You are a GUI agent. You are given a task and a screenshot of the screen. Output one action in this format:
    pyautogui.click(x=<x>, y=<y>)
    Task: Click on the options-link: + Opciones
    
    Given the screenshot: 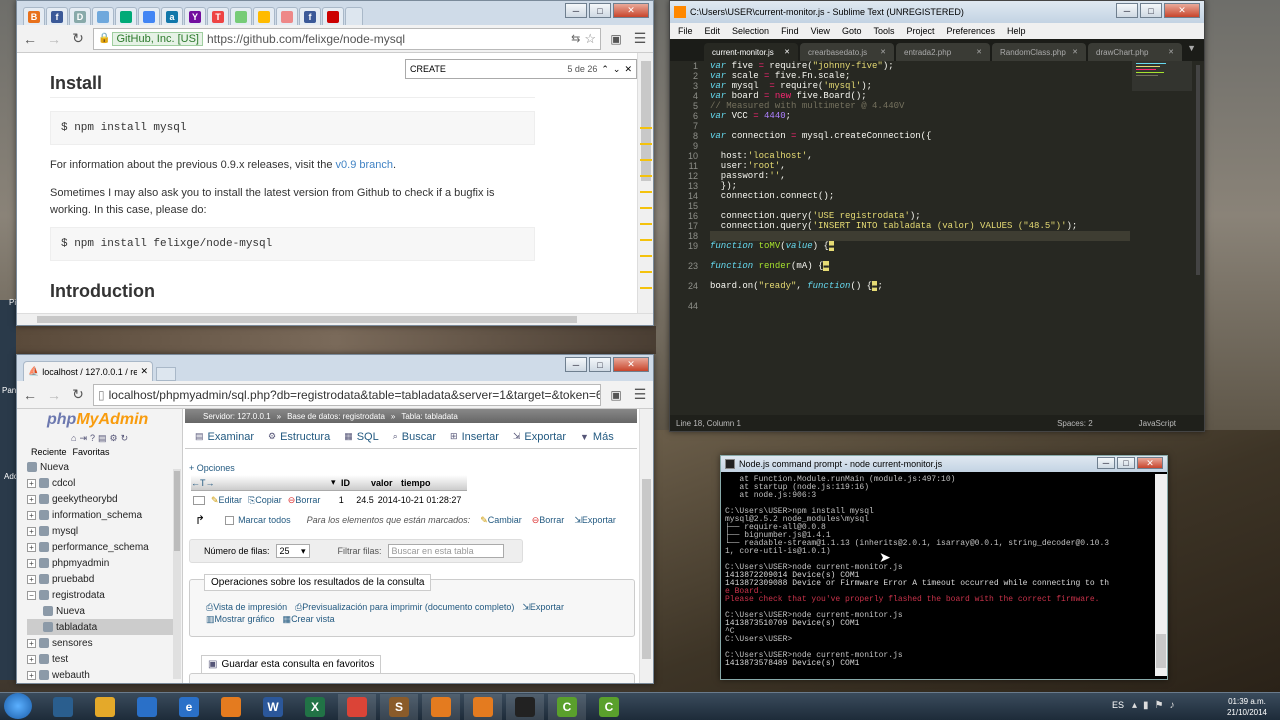 What is the action you would take?
    pyautogui.click(x=212, y=468)
    